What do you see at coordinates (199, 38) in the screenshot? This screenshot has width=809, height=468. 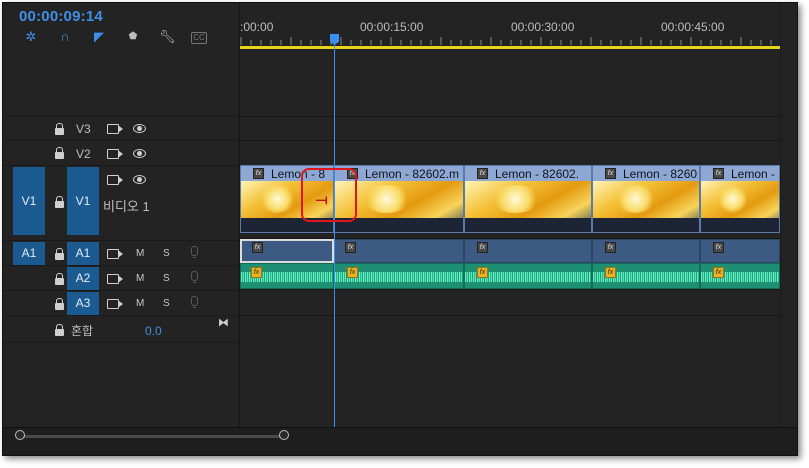 I see `captions-icon: CC` at bounding box center [199, 38].